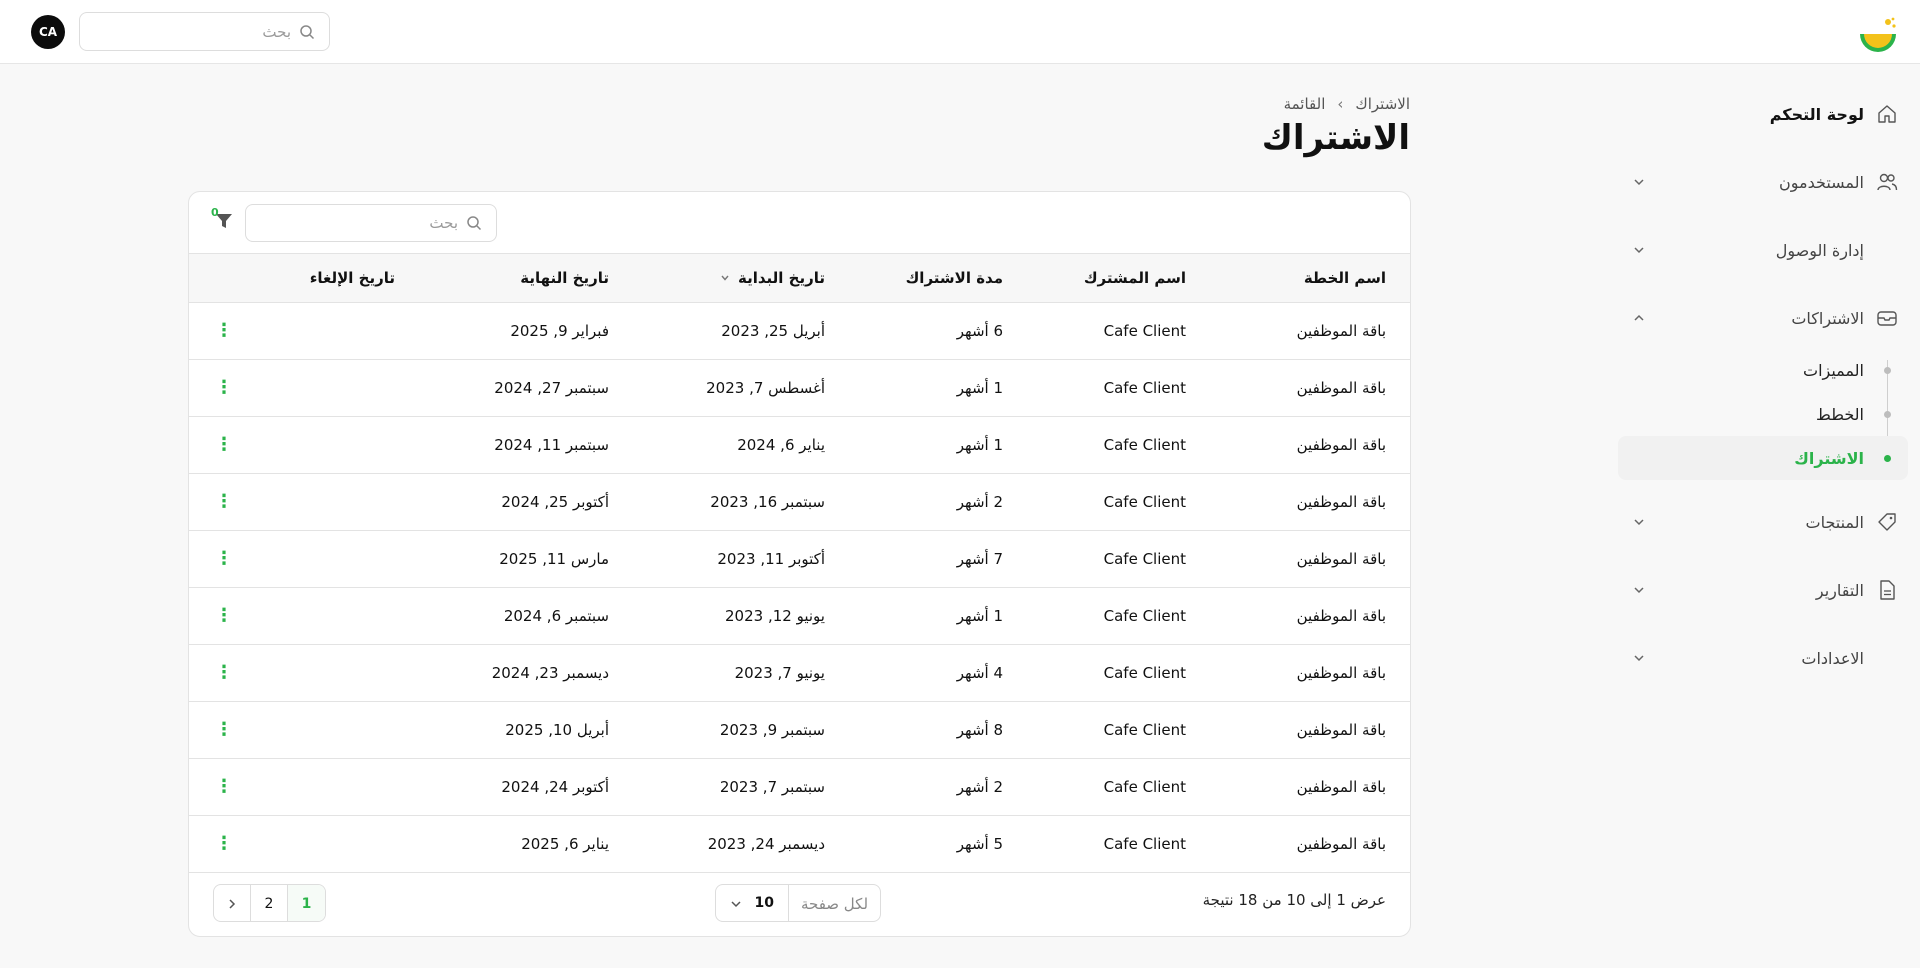  I want to click on cell-duration: 1 أشهر, so click(979, 387).